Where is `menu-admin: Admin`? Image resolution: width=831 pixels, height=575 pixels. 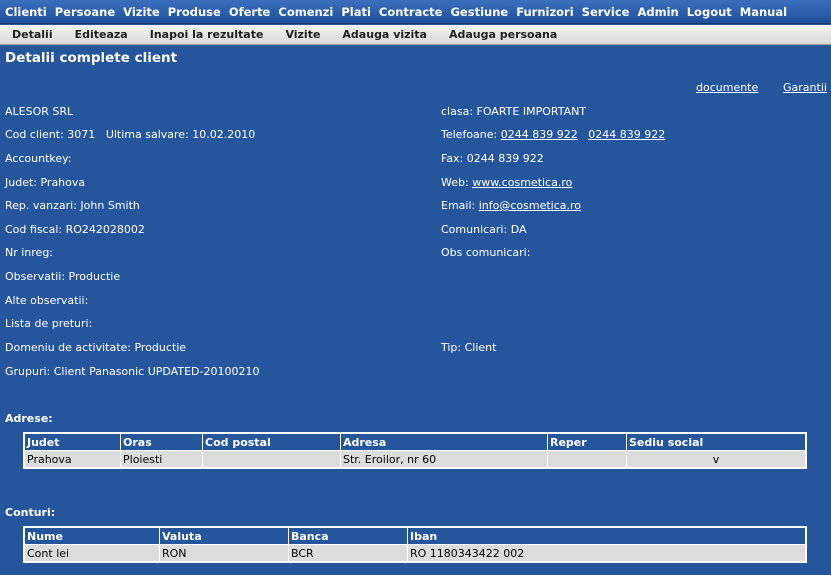 menu-admin: Admin is located at coordinates (657, 12).